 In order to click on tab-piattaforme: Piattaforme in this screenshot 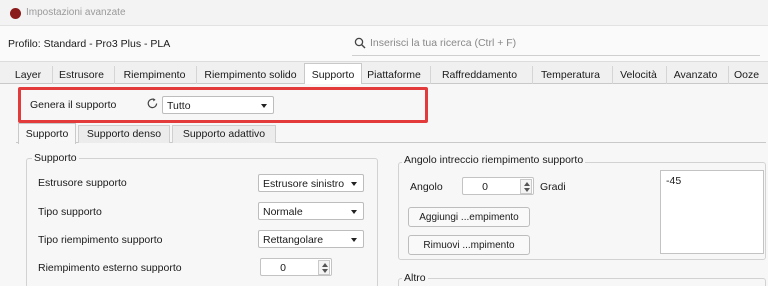, I will do `click(394, 75)`.